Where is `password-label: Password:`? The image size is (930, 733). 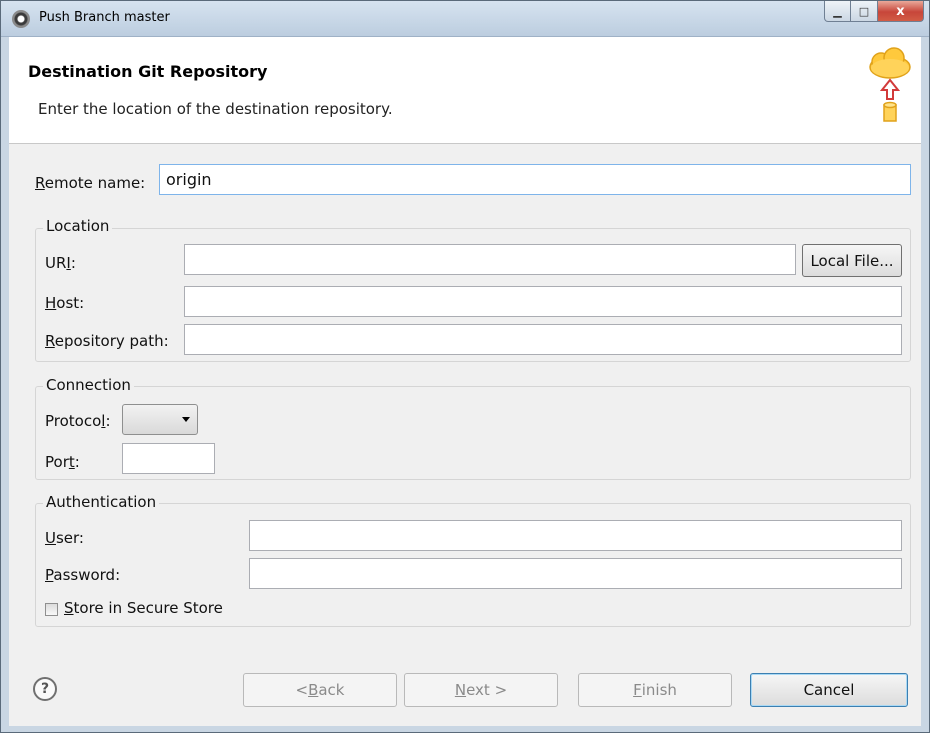
password-label: Password: is located at coordinates (83, 575).